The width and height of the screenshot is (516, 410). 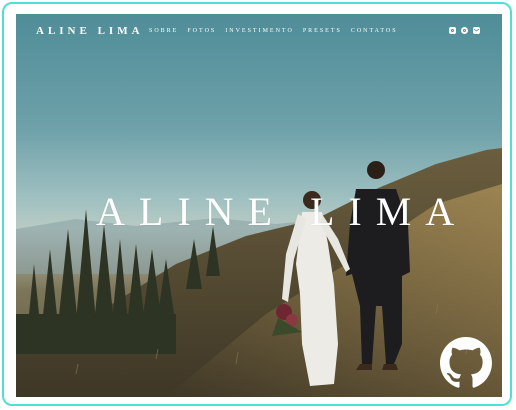 What do you see at coordinates (466, 363) in the screenshot?
I see `github-icon` at bounding box center [466, 363].